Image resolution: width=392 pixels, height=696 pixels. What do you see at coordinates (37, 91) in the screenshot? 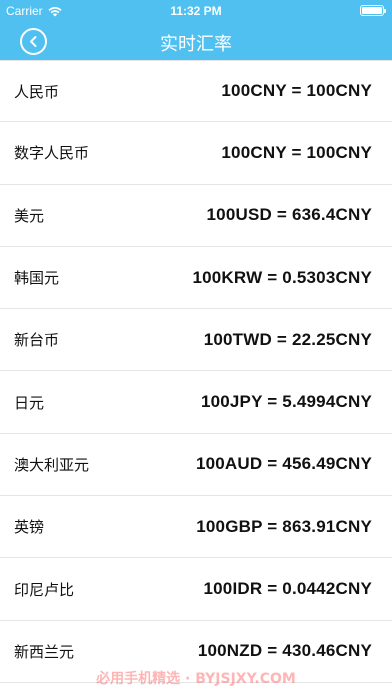
I see `currency-name: 人民币` at bounding box center [37, 91].